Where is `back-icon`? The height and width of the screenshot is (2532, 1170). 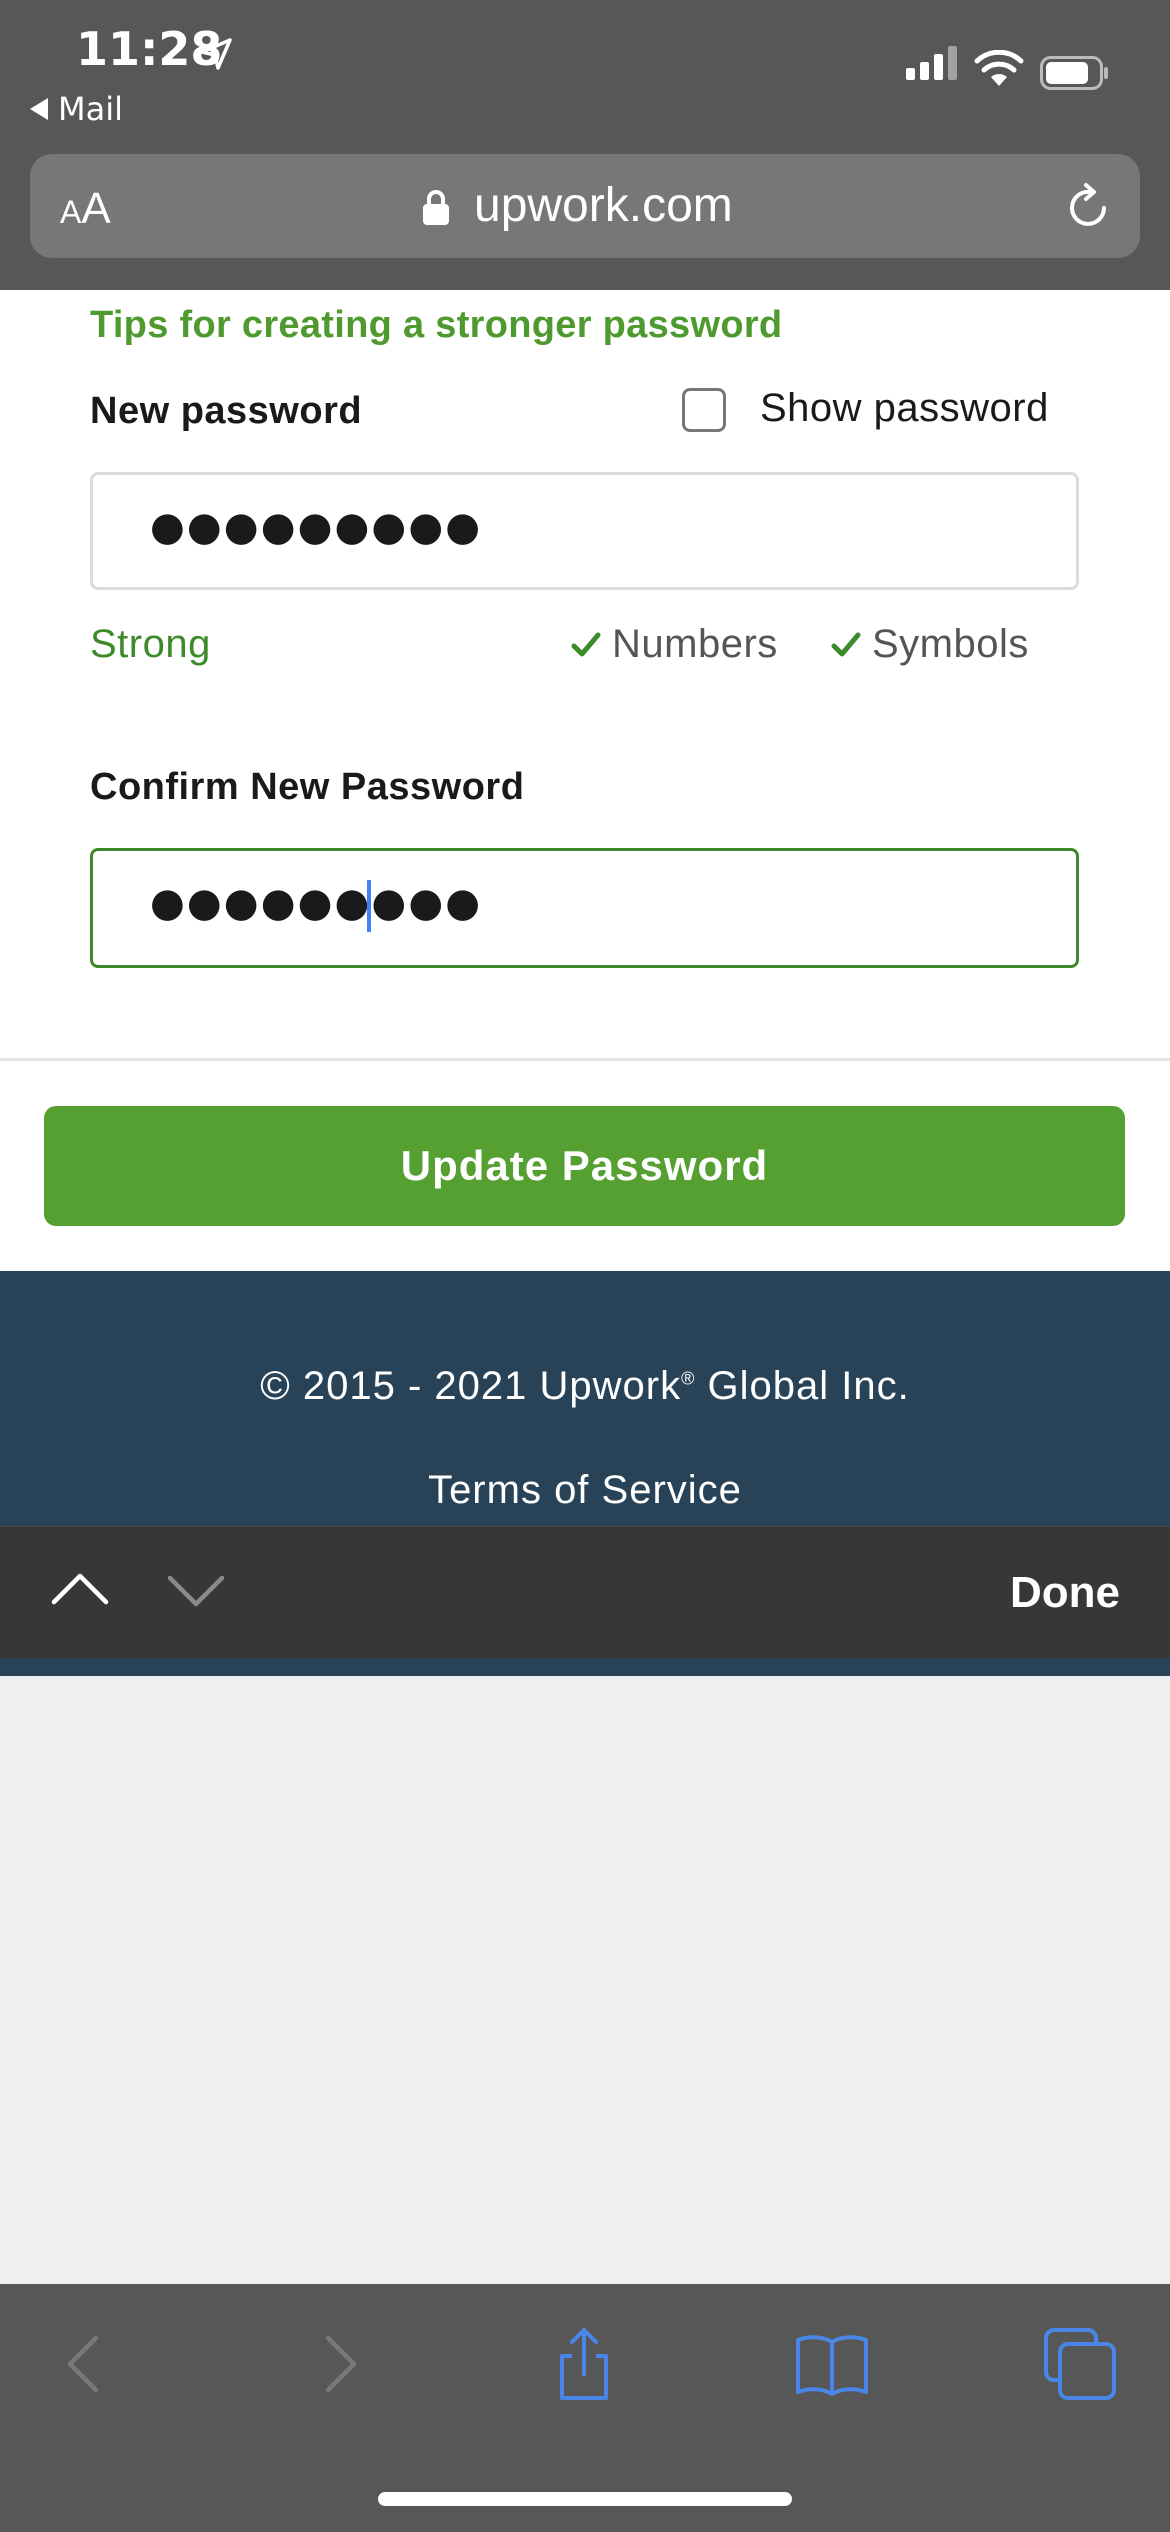 back-icon is located at coordinates (86, 2364).